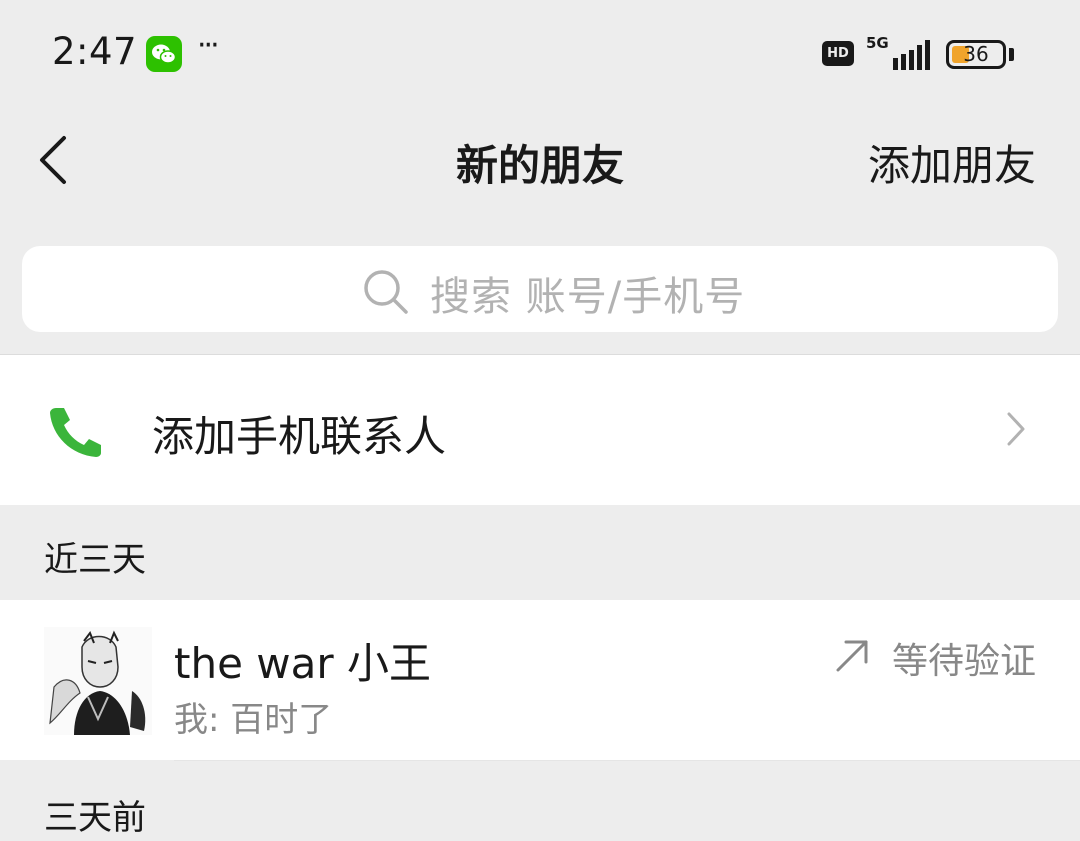 This screenshot has height=841, width=1080. What do you see at coordinates (952, 162) in the screenshot?
I see `add-friend-button: 添加朋友` at bounding box center [952, 162].